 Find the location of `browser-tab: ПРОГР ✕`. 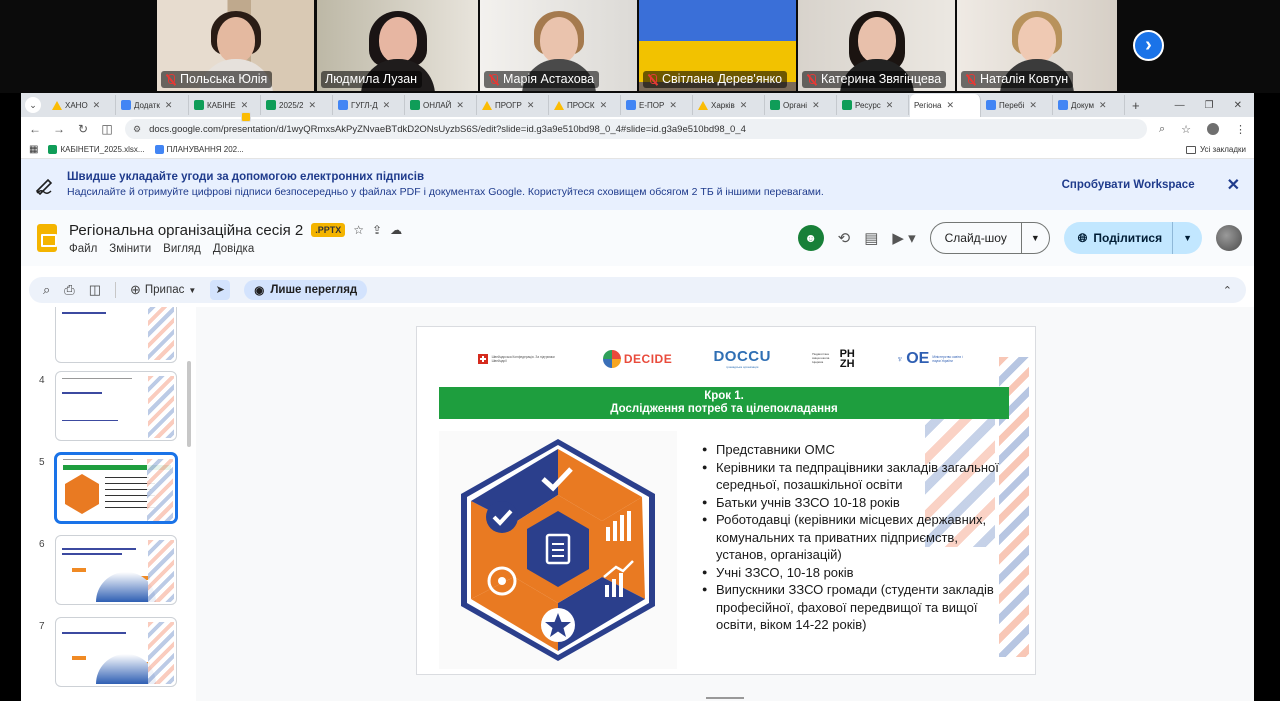

browser-tab: ПРОГР ✕ is located at coordinates (513, 105).